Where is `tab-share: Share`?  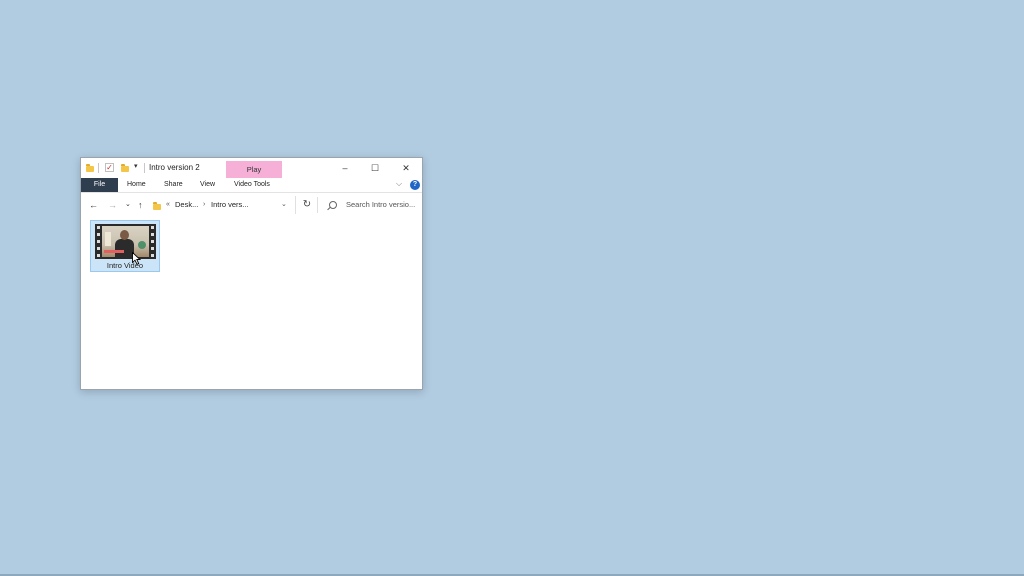
tab-share: Share is located at coordinates (173, 185).